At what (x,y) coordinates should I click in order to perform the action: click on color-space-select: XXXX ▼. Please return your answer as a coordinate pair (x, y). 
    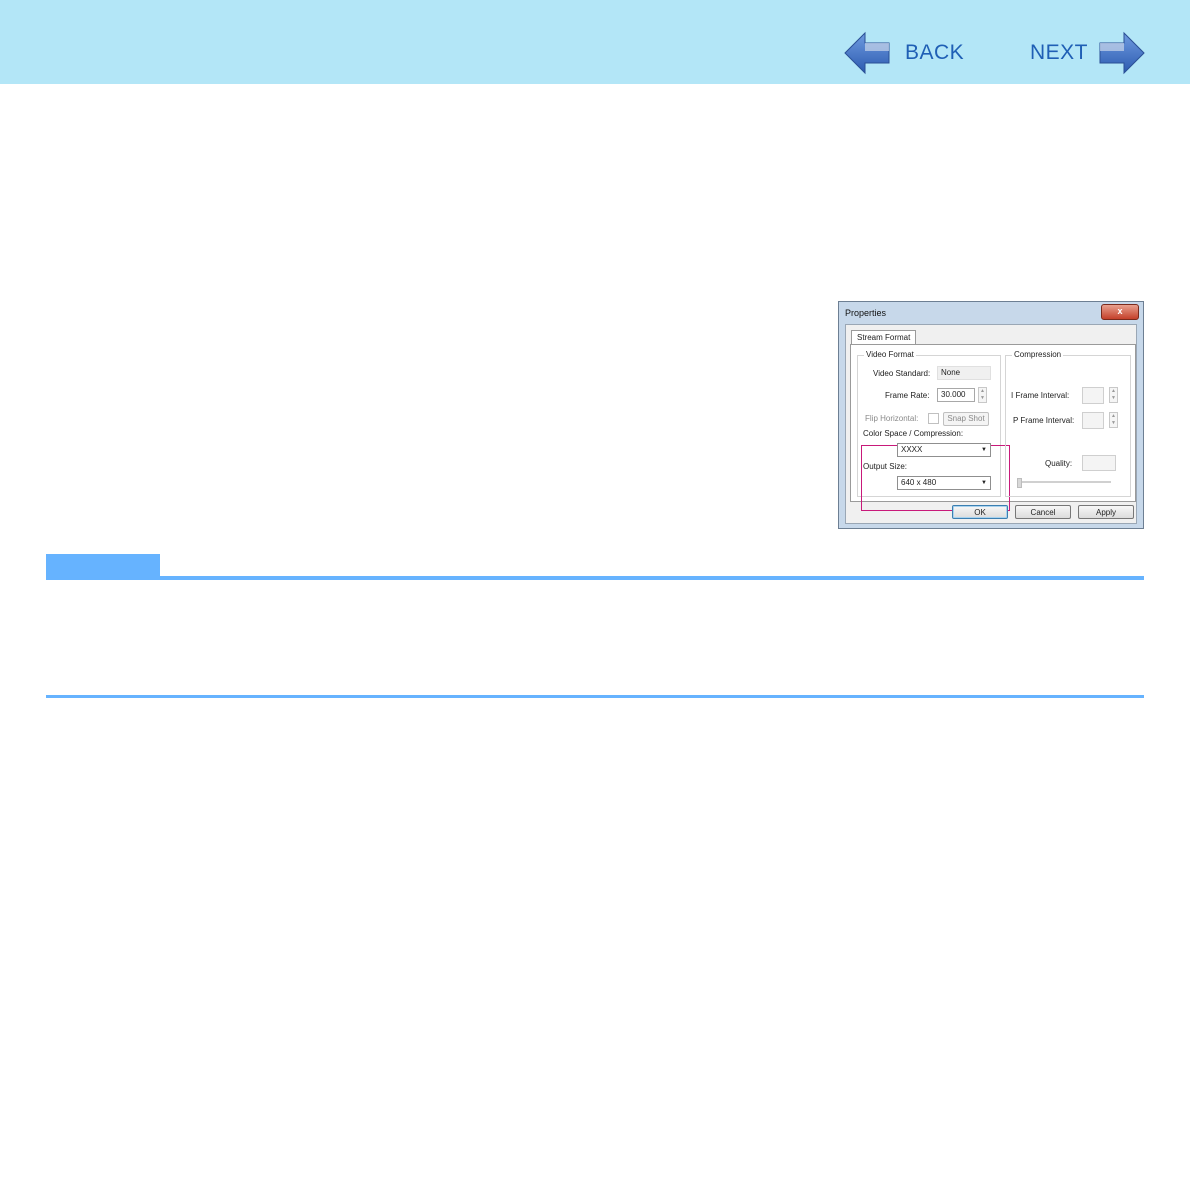
    Looking at the image, I should click on (944, 450).